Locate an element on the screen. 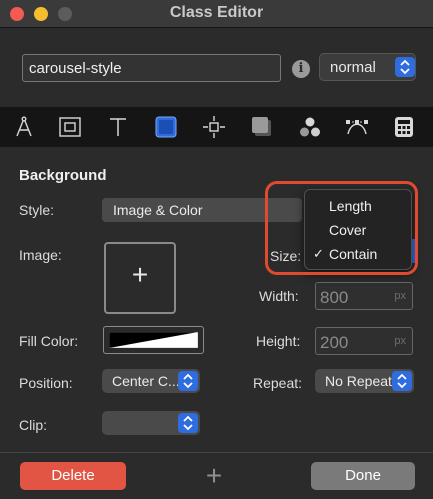 The width and height of the screenshot is (433, 499). fill-color-swatch is located at coordinates (153, 340).